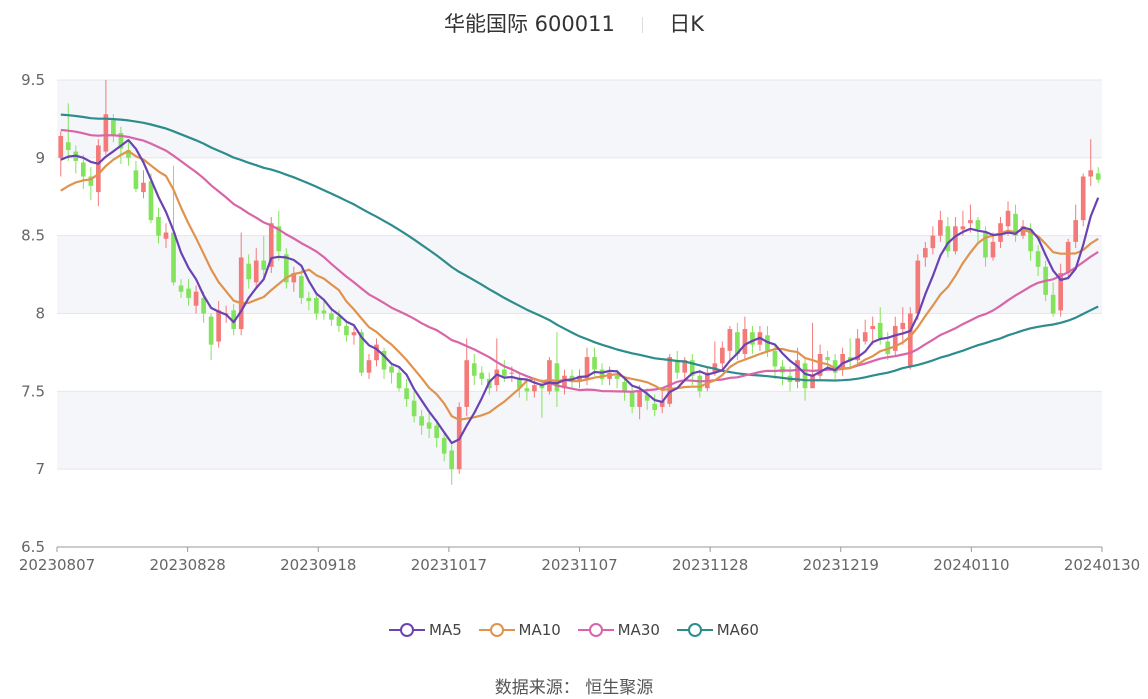 The image size is (1148, 699). What do you see at coordinates (710, 565) in the screenshot?
I see `x-tick-label: 20231128` at bounding box center [710, 565].